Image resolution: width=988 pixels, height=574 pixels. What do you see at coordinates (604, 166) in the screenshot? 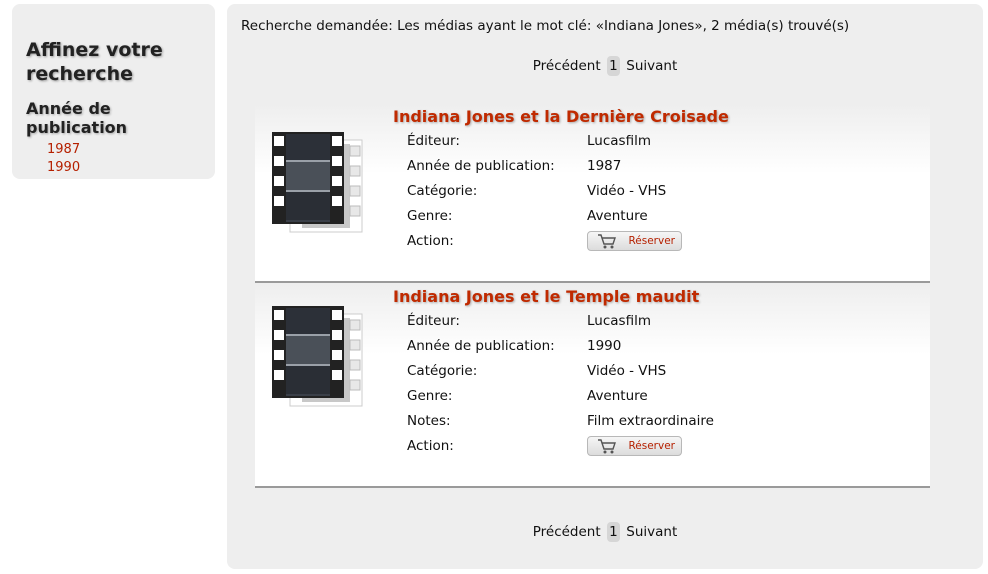
I see `field-value: 1987` at bounding box center [604, 166].